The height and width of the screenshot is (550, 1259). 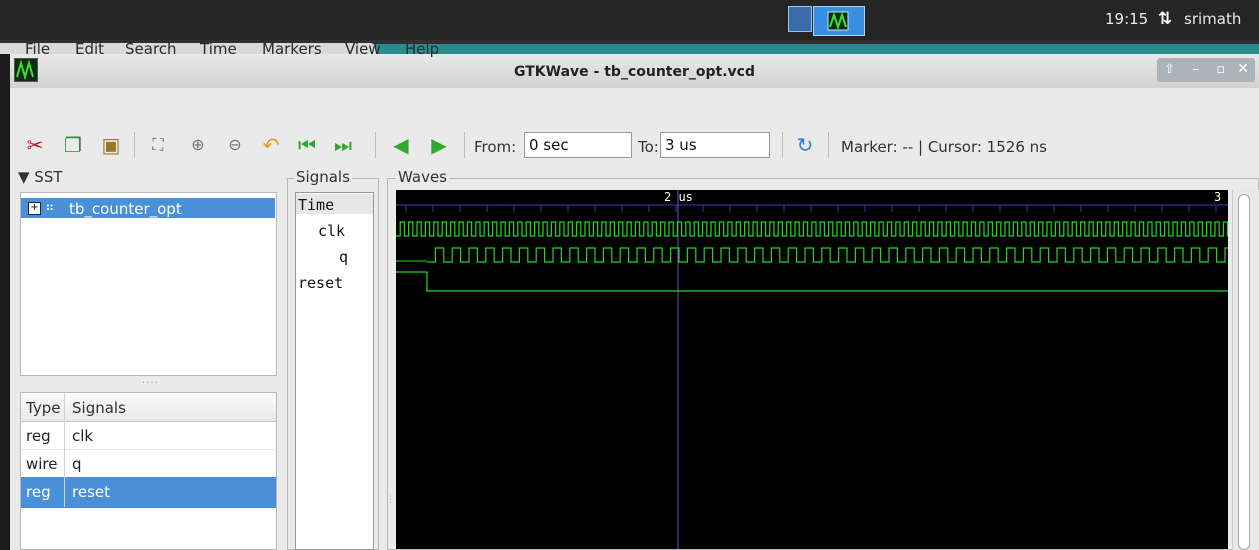 I want to click on reload-icon: ↻, so click(x=805, y=145).